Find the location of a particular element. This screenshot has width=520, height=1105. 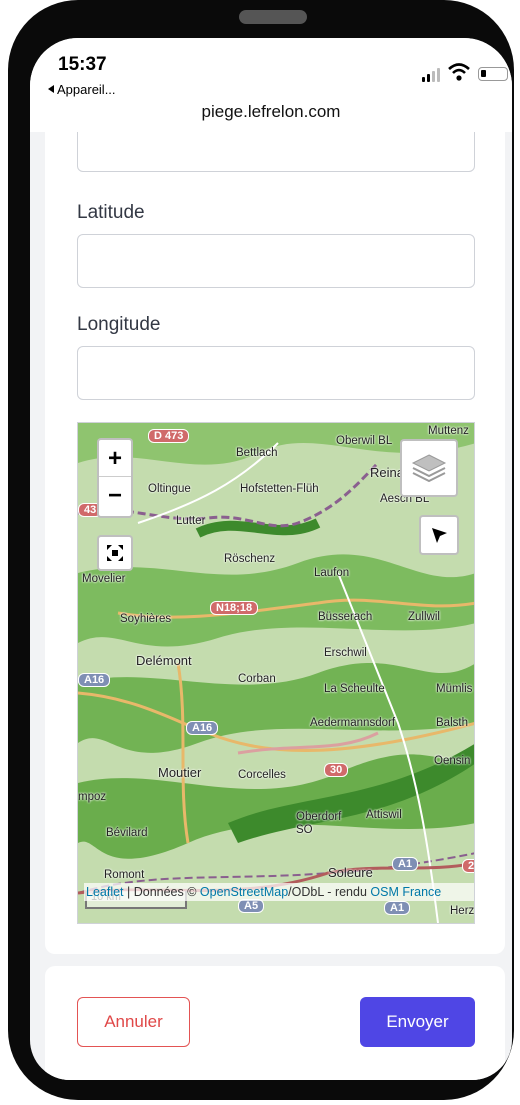

map-place: Oberdorf SO is located at coordinates (319, 823).